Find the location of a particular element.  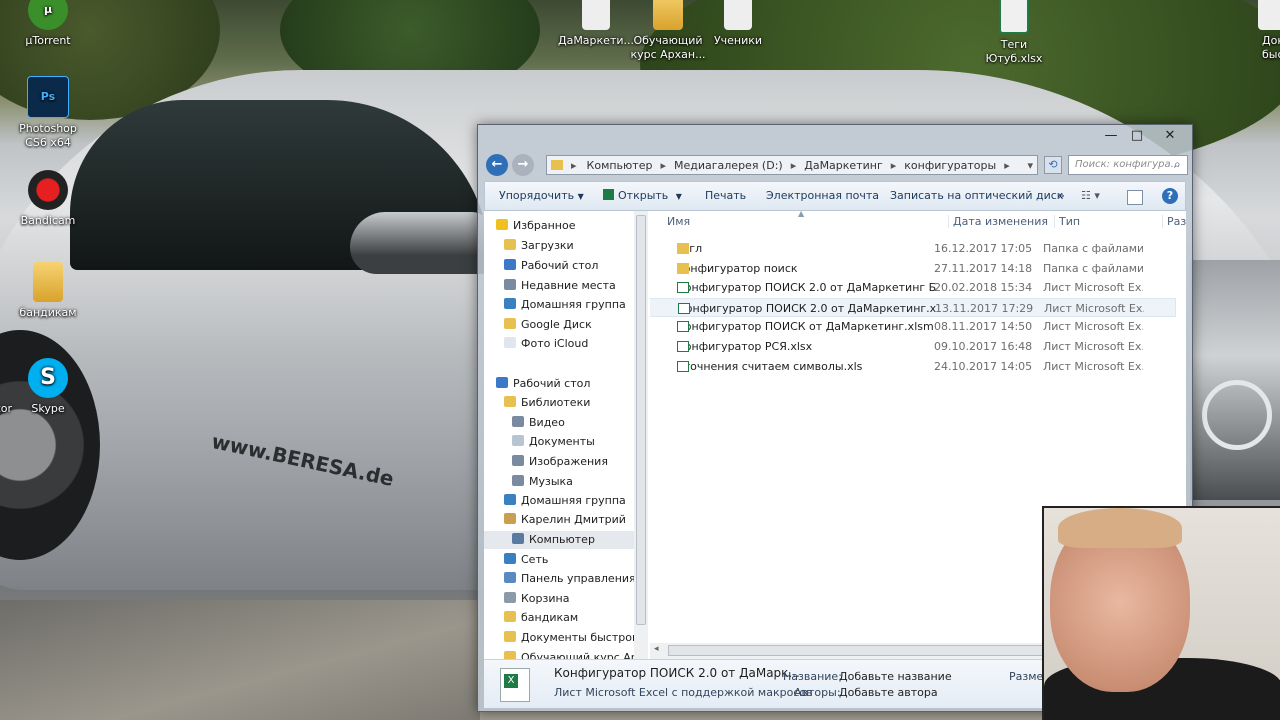

nav-item-label: Изображения is located at coordinates (568, 461).